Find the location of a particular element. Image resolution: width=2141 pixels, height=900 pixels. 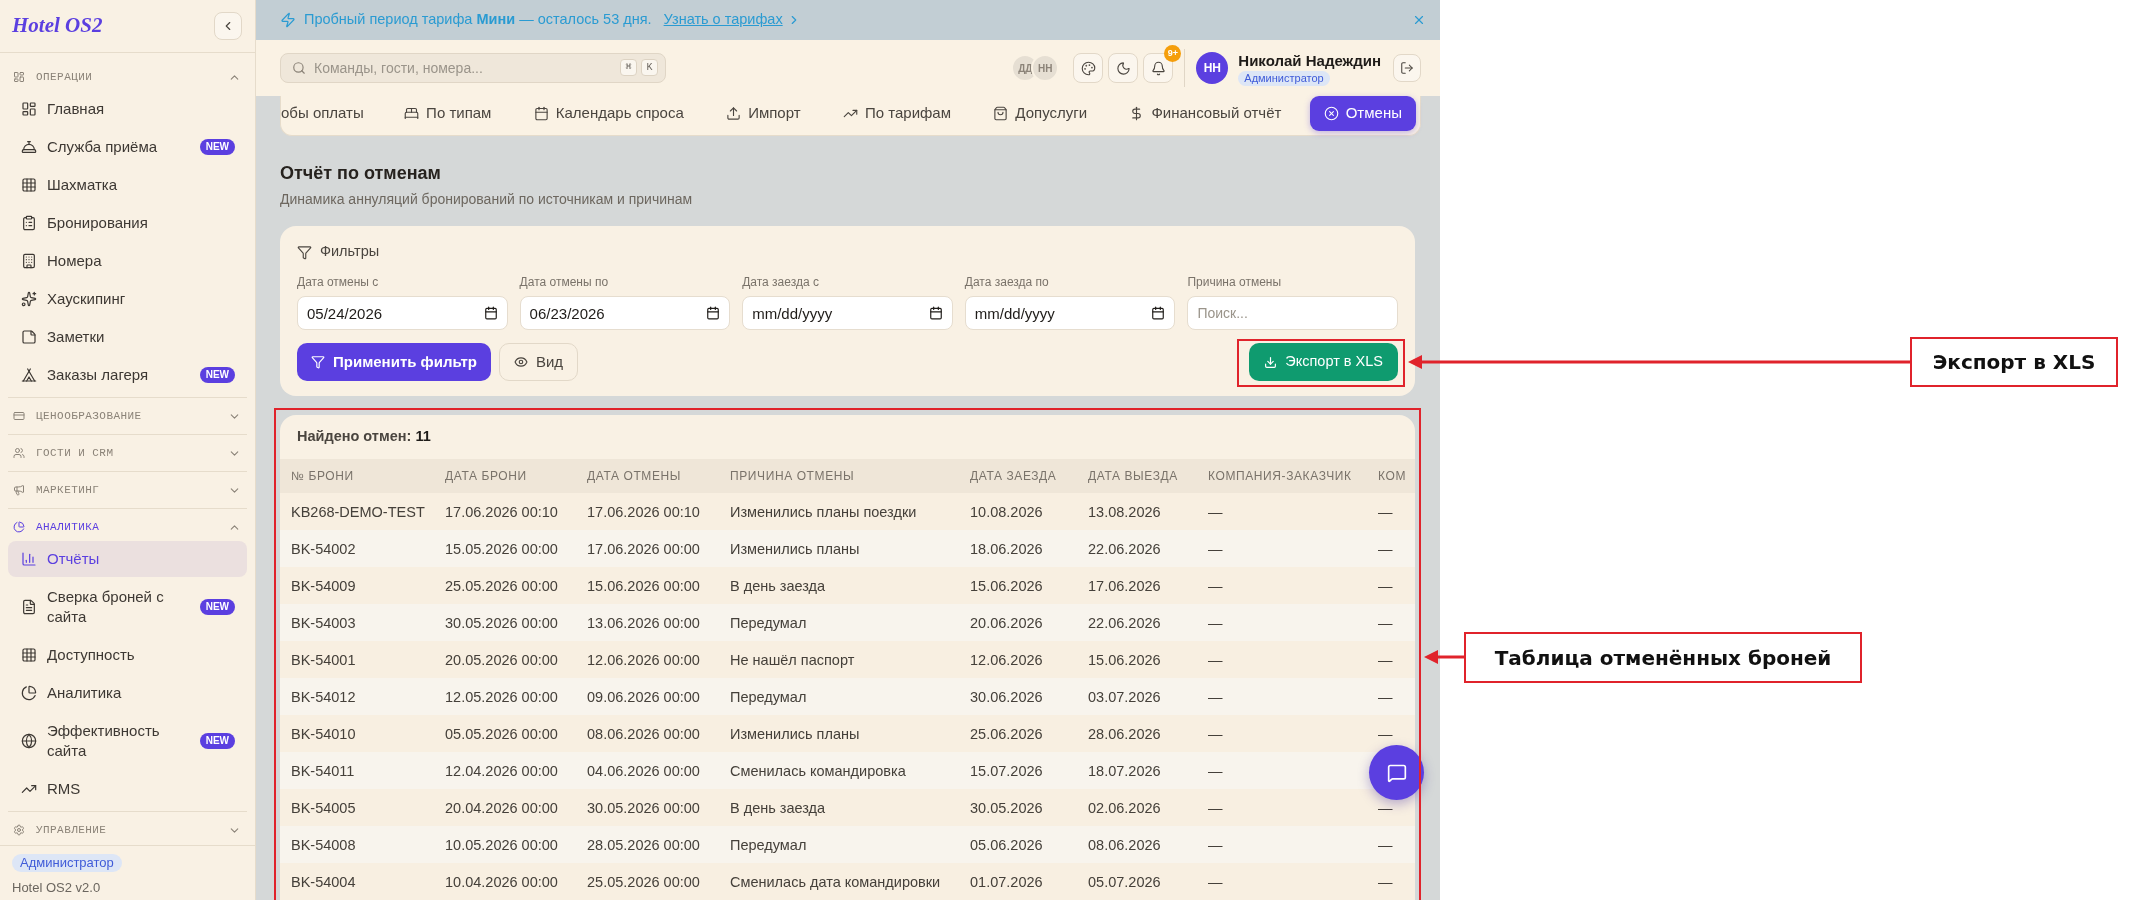

upload-icon is located at coordinates (734, 113).